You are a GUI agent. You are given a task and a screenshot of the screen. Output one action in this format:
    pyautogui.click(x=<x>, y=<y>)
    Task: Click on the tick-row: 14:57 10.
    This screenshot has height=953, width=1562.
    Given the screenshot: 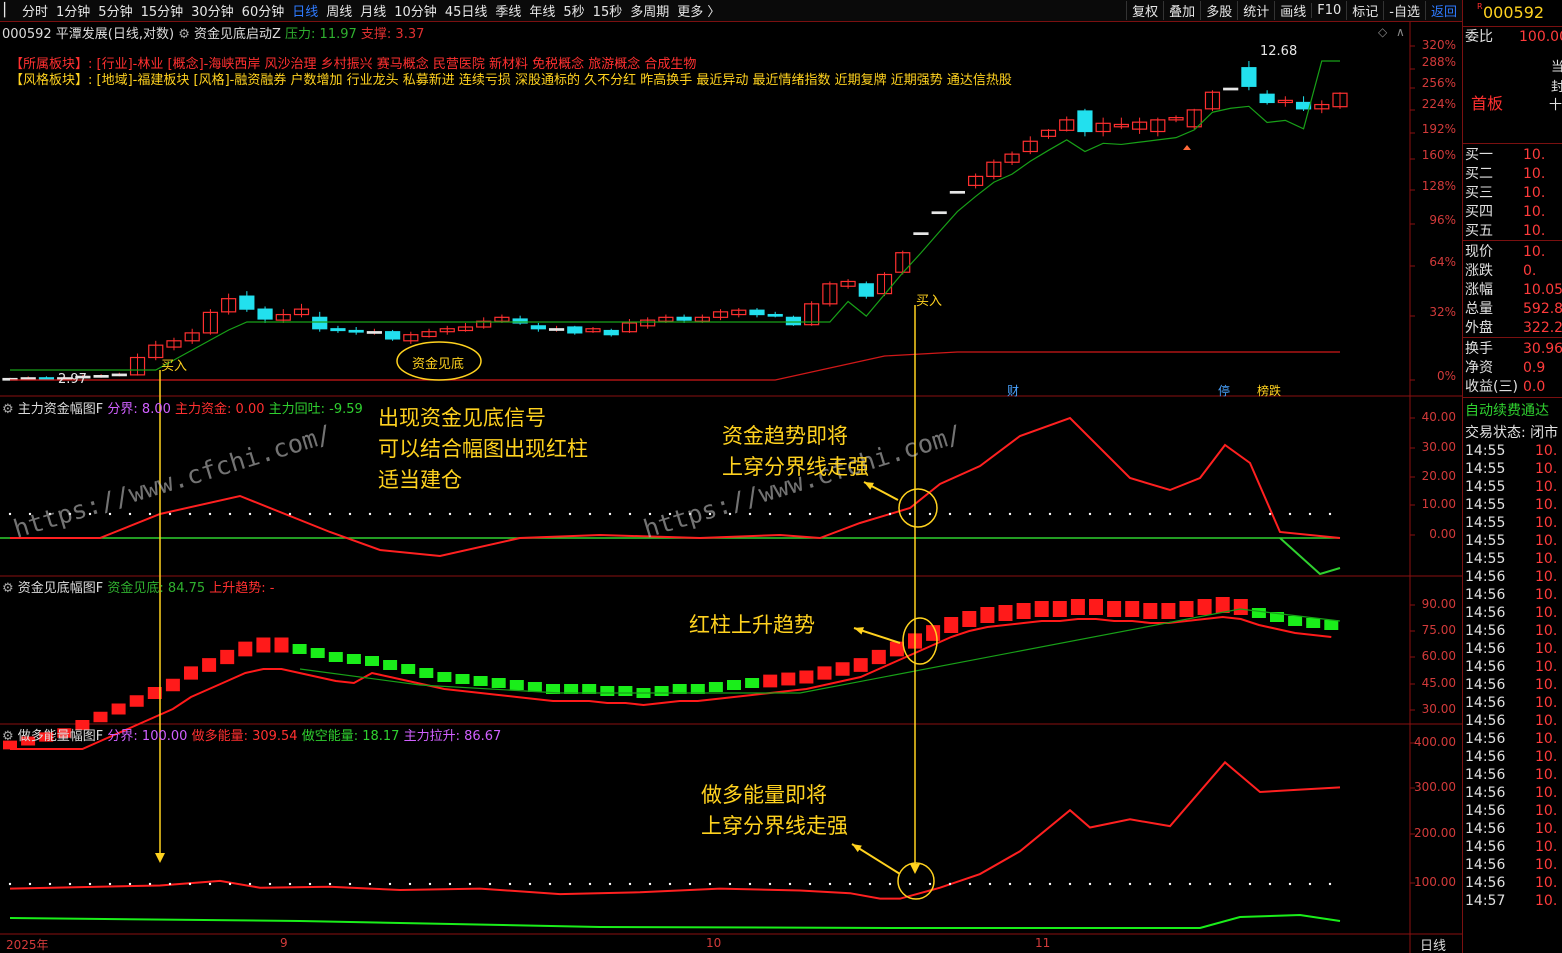 What is the action you would take?
    pyautogui.click(x=1512, y=901)
    